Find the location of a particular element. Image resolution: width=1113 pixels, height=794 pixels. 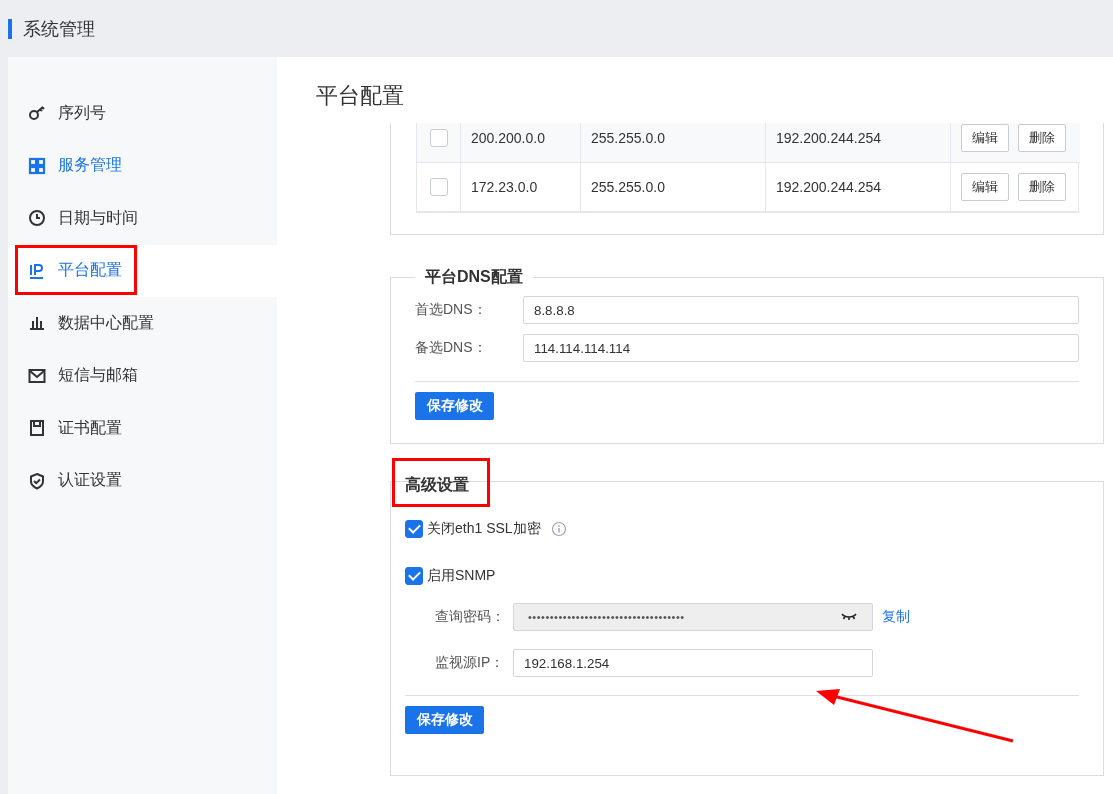

sidebar-item: 日期与时间 is located at coordinates (142, 218).